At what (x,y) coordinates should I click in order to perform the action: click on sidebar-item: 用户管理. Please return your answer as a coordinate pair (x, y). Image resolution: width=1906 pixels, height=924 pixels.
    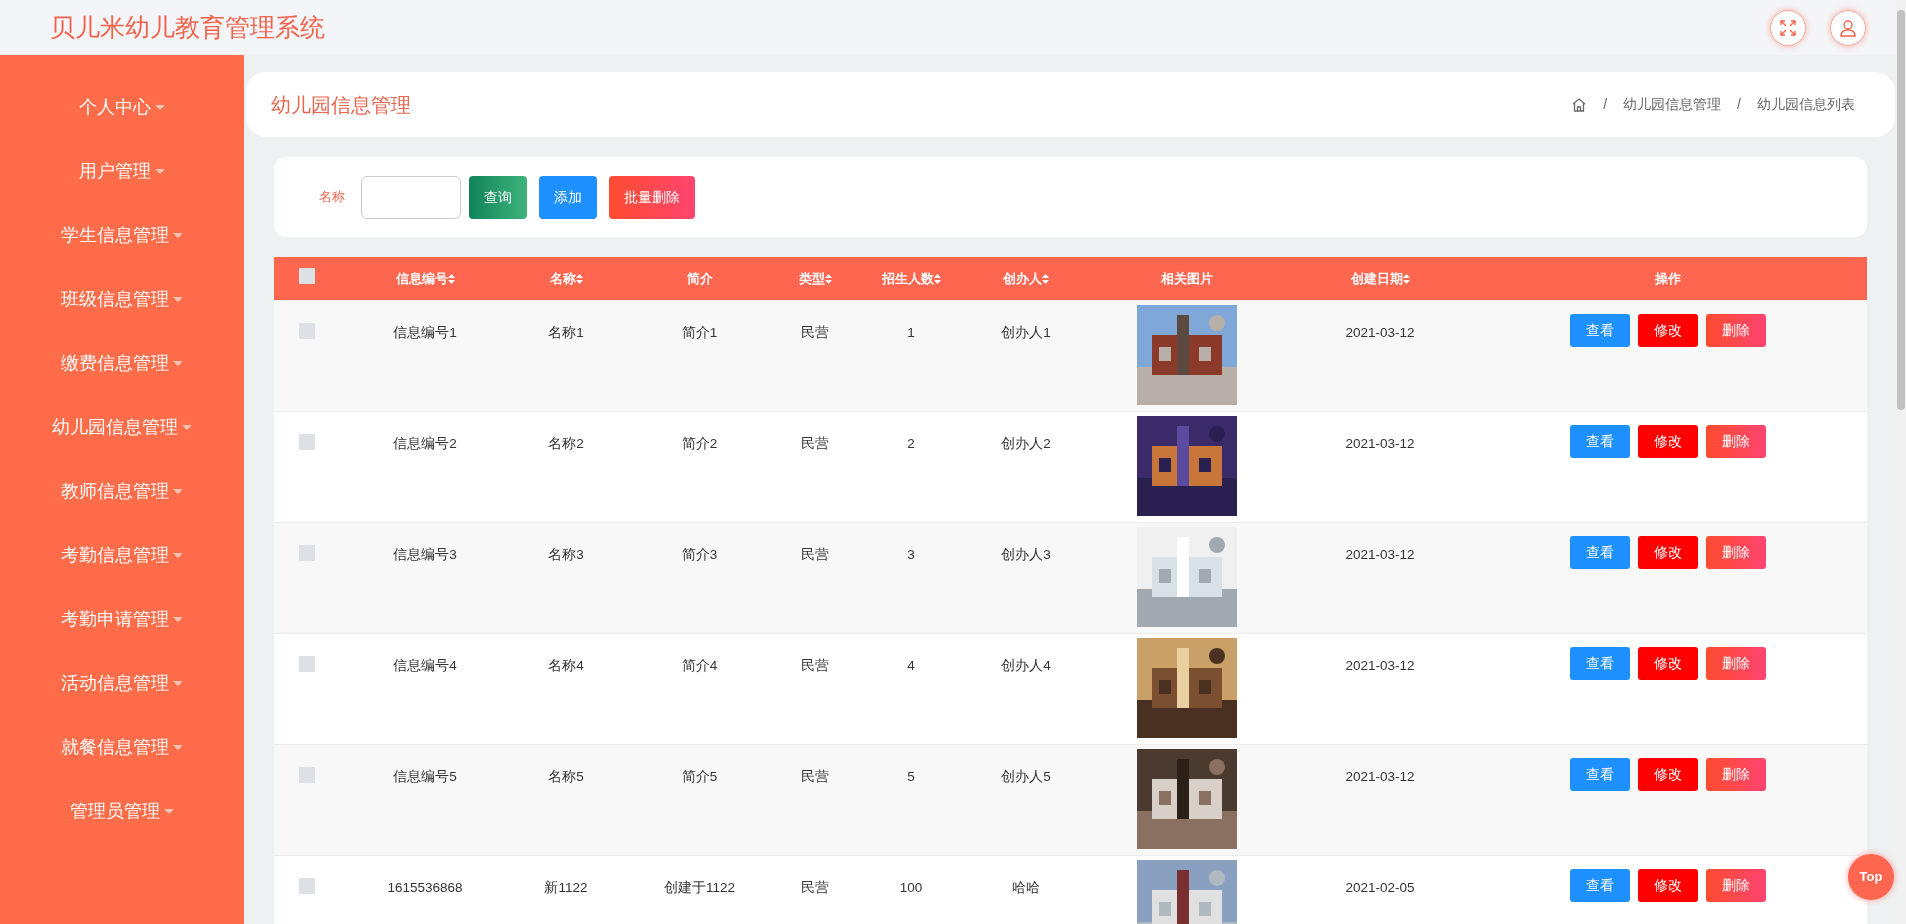
    Looking at the image, I should click on (115, 171).